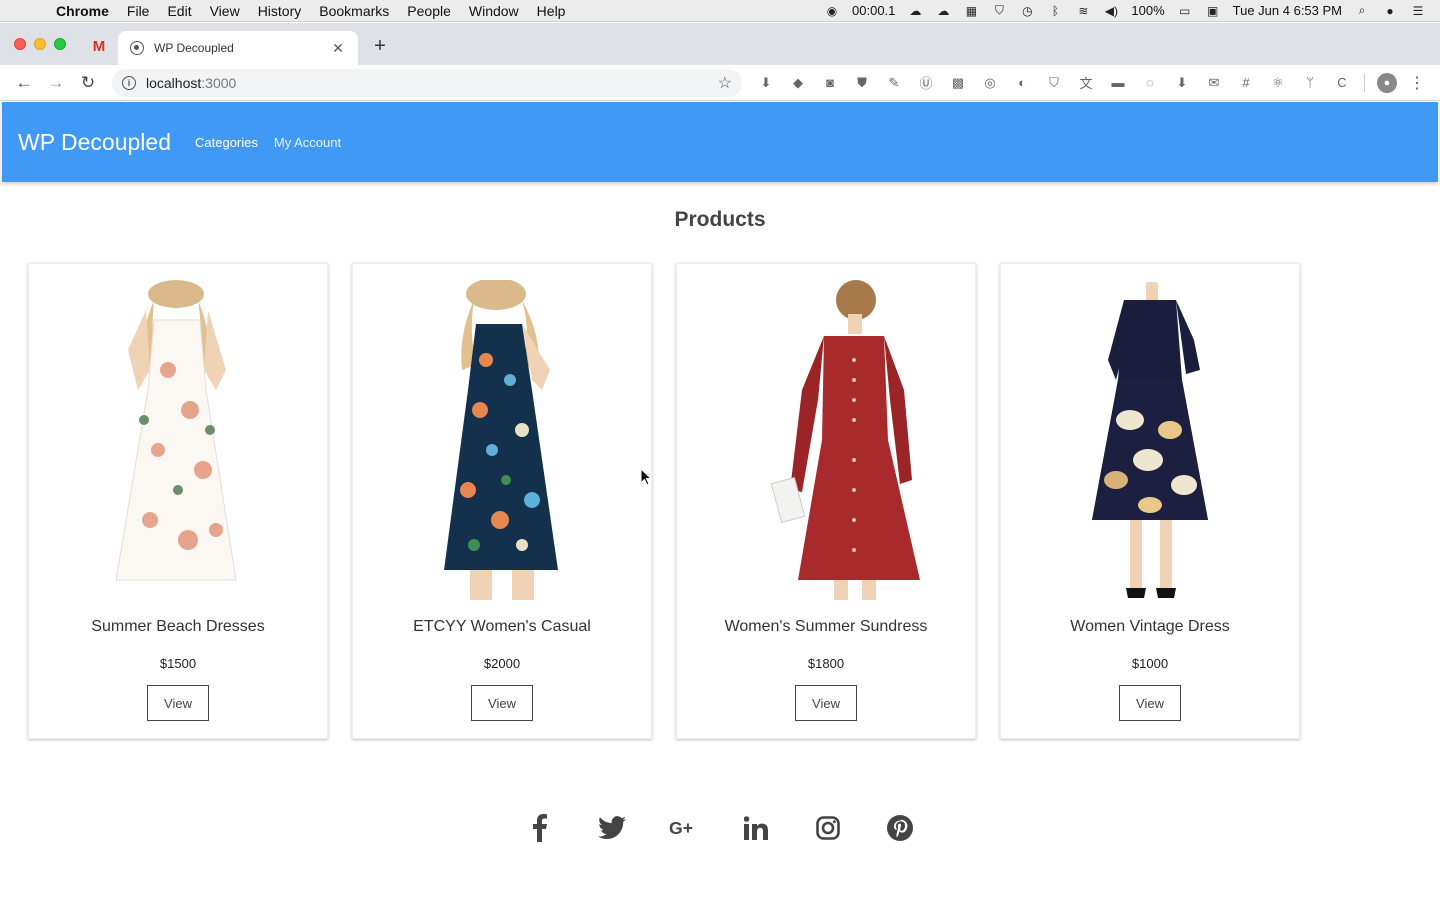 The image size is (1440, 900). I want to click on forward-button: →, so click(56, 83).